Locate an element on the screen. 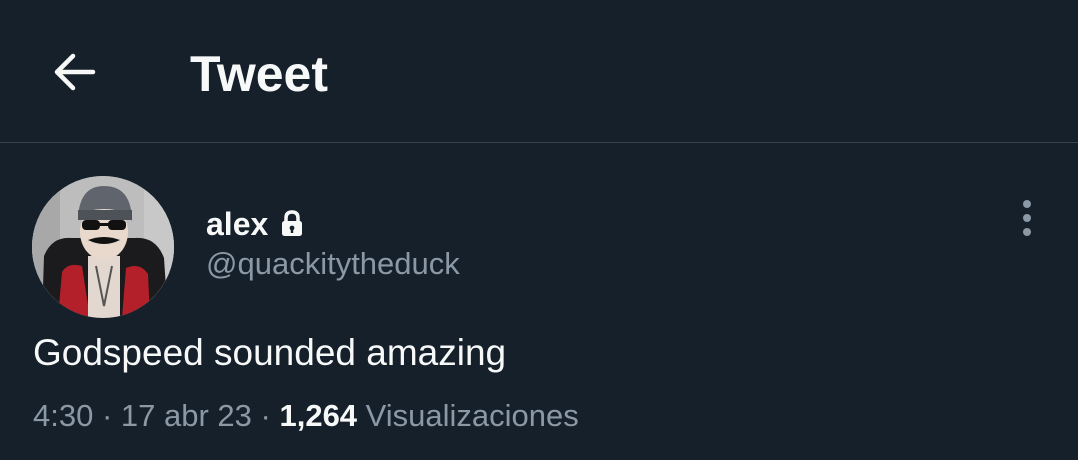 This screenshot has width=1078, height=460. tweet-time: 4:30 is located at coordinates (63, 415).